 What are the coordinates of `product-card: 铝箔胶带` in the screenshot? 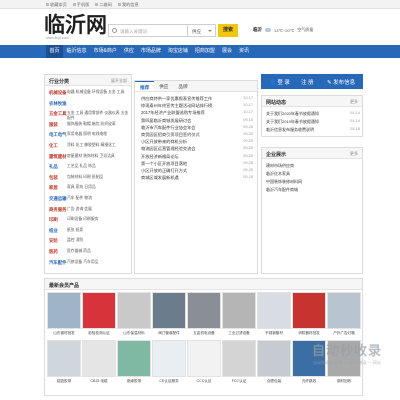 It's located at (64, 362).